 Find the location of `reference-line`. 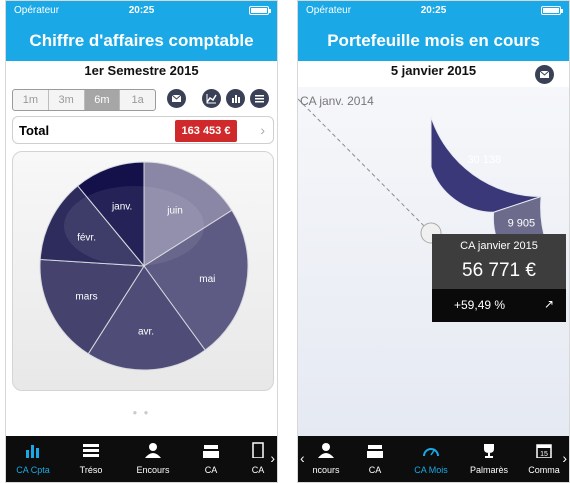

reference-line is located at coordinates (365, 166).